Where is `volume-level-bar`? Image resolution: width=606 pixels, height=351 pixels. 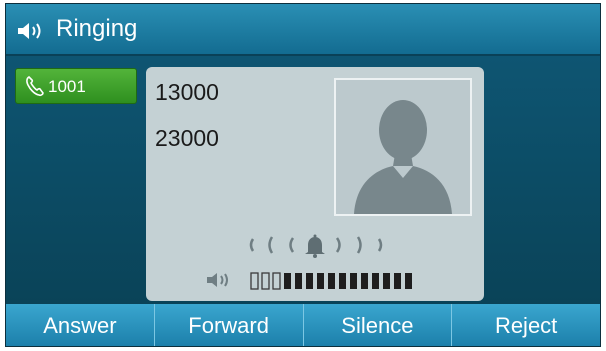 volume-level-bar is located at coordinates (331, 281).